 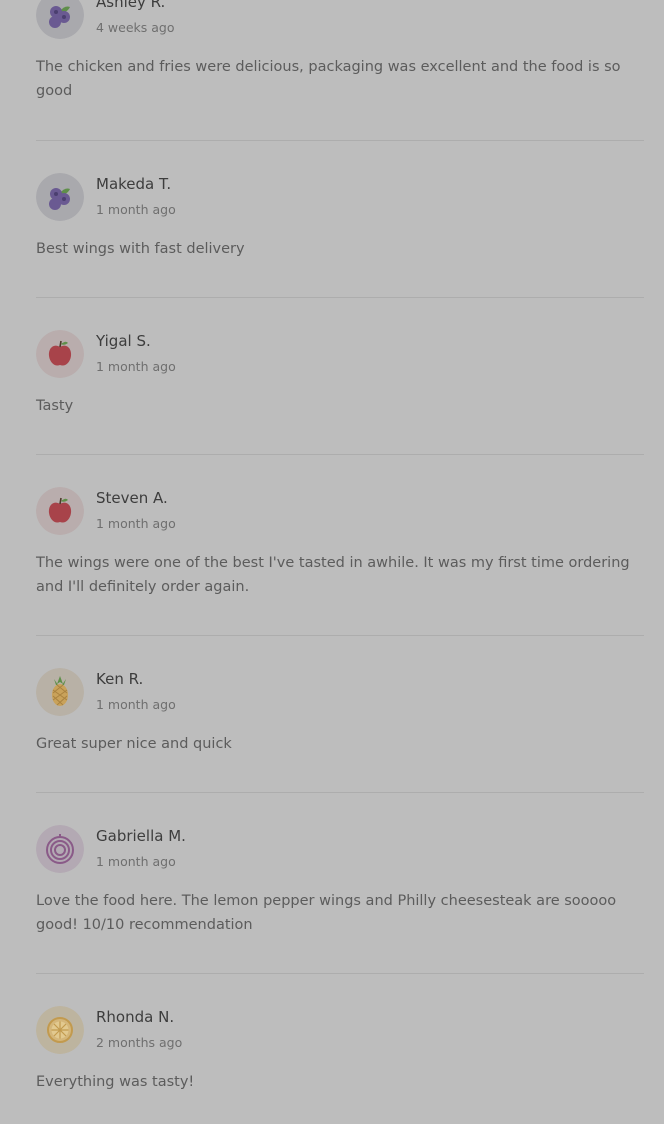 I want to click on citrus-icon, so click(x=60, y=1030).